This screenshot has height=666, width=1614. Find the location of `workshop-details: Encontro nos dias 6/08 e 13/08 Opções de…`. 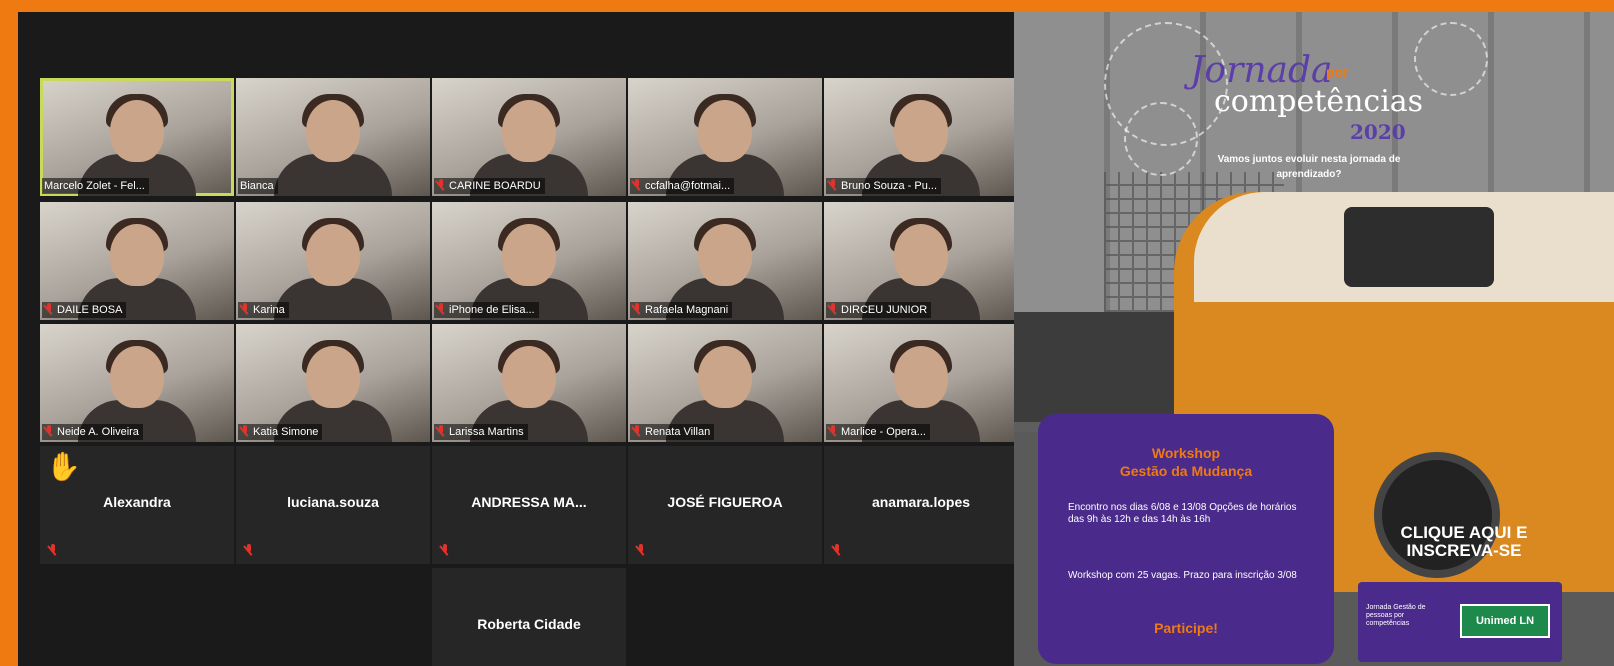

workshop-details: Encontro nos dias 6/08 e 13/08 Opções de… is located at coordinates (1182, 513).